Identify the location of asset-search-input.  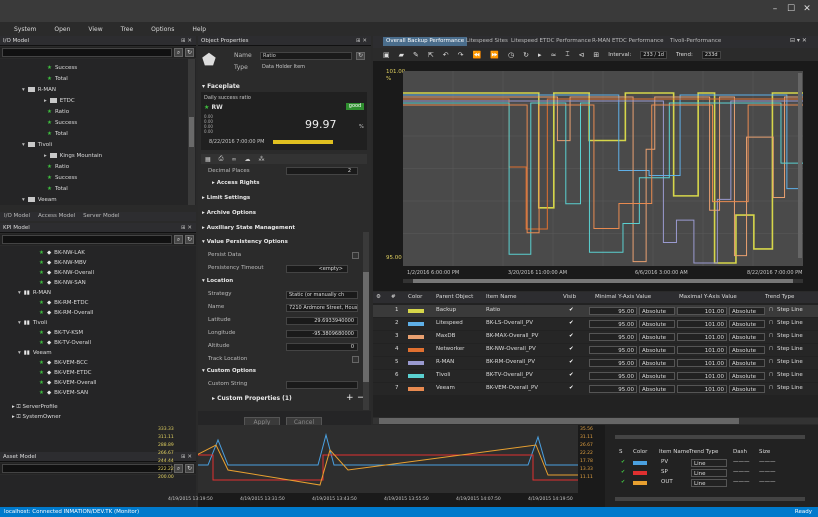
(87, 468).